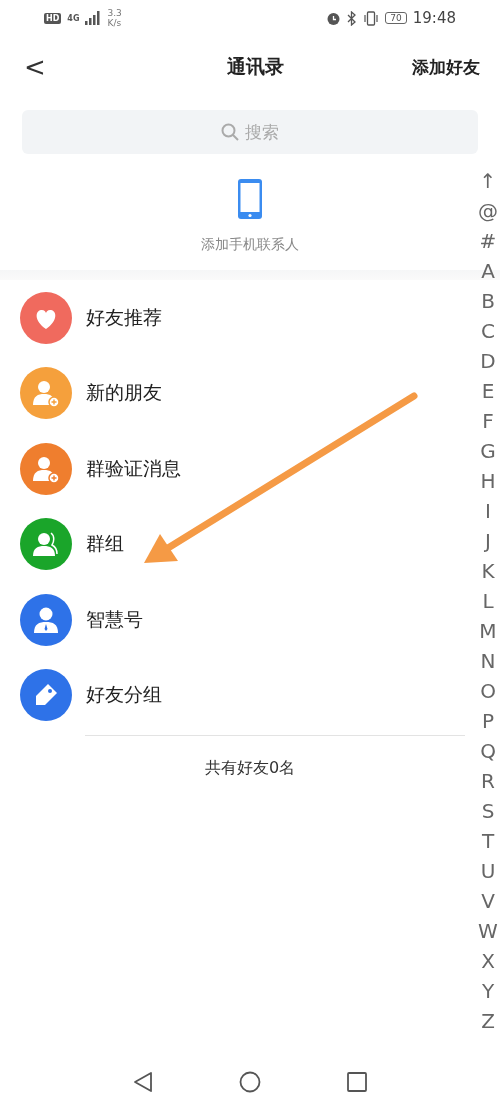  I want to click on menu-item: 智慧号, so click(114, 619).